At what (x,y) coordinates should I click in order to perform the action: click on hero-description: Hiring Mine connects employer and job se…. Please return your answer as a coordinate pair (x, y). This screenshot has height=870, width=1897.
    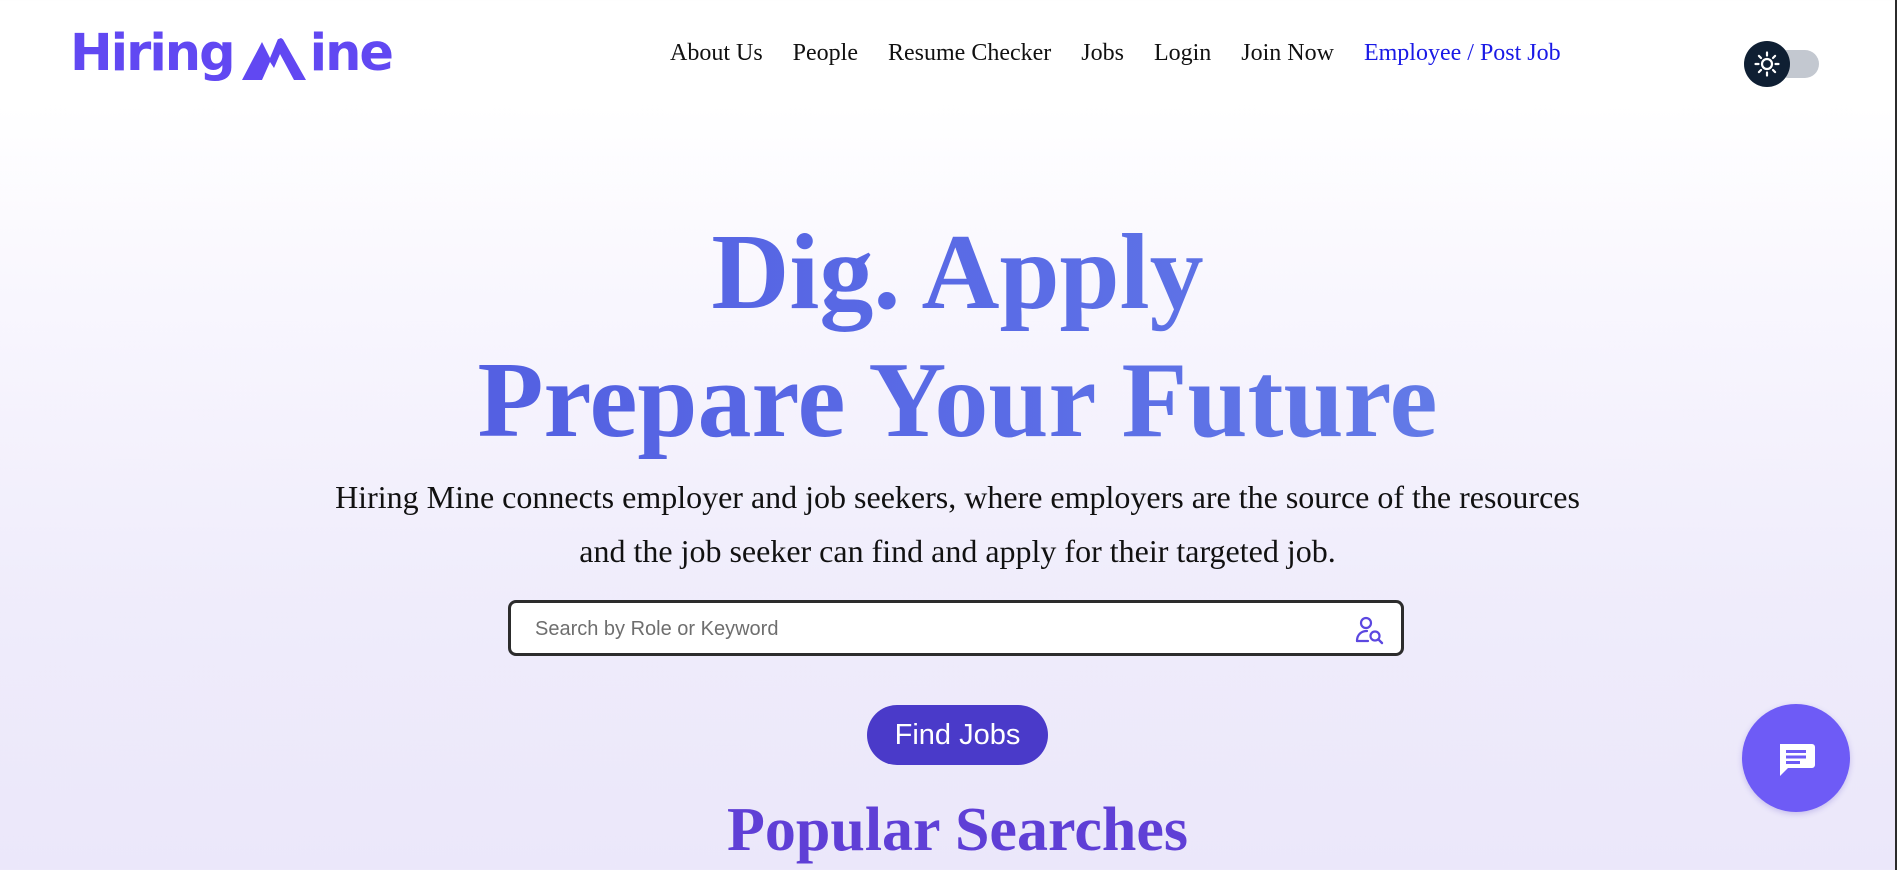
    Looking at the image, I should click on (957, 524).